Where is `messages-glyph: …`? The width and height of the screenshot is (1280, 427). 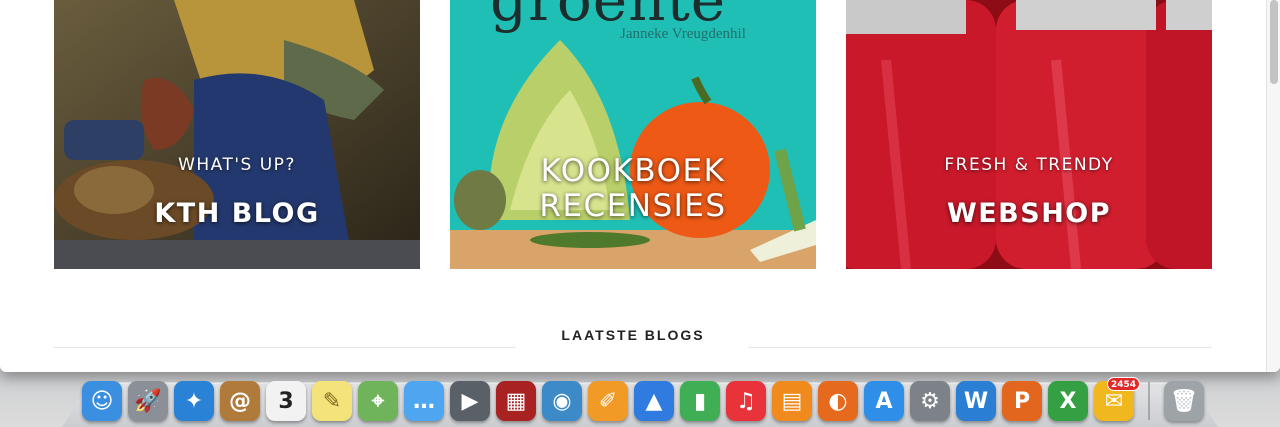
messages-glyph: … is located at coordinates (424, 401).